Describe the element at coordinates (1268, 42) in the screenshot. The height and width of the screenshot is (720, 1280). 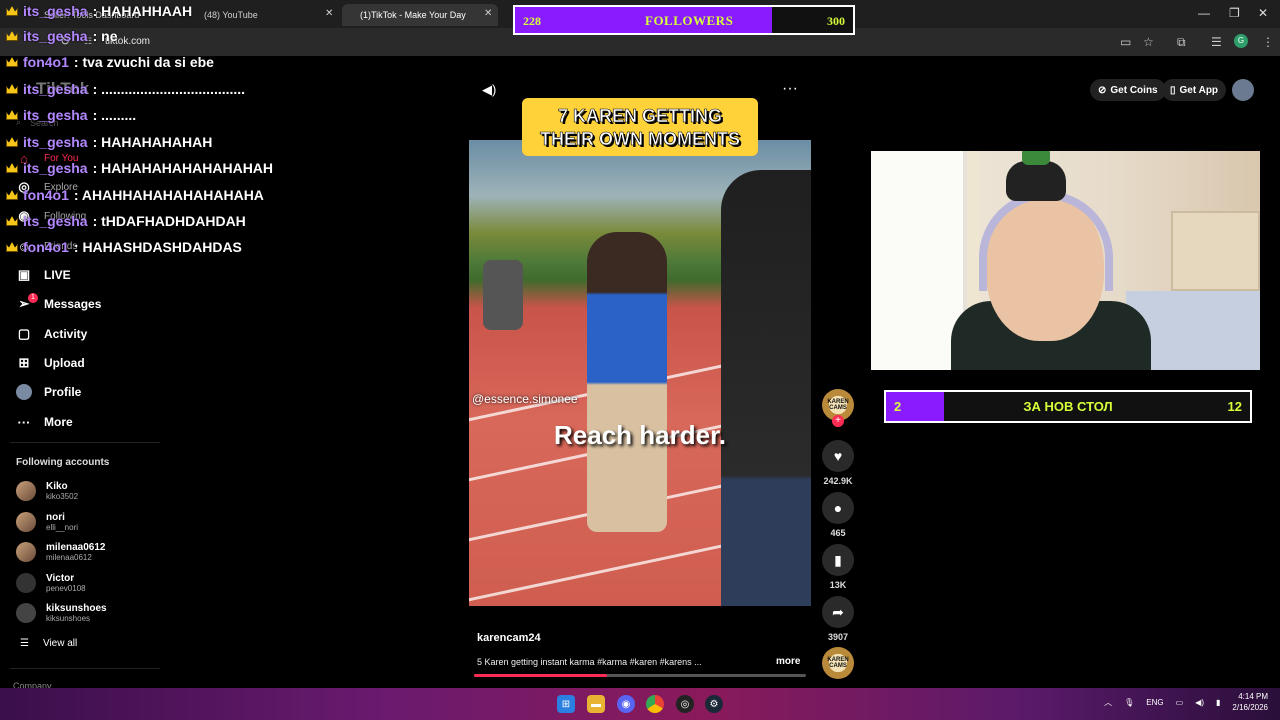
I see `browser-menu-icon: ⋮` at that location.